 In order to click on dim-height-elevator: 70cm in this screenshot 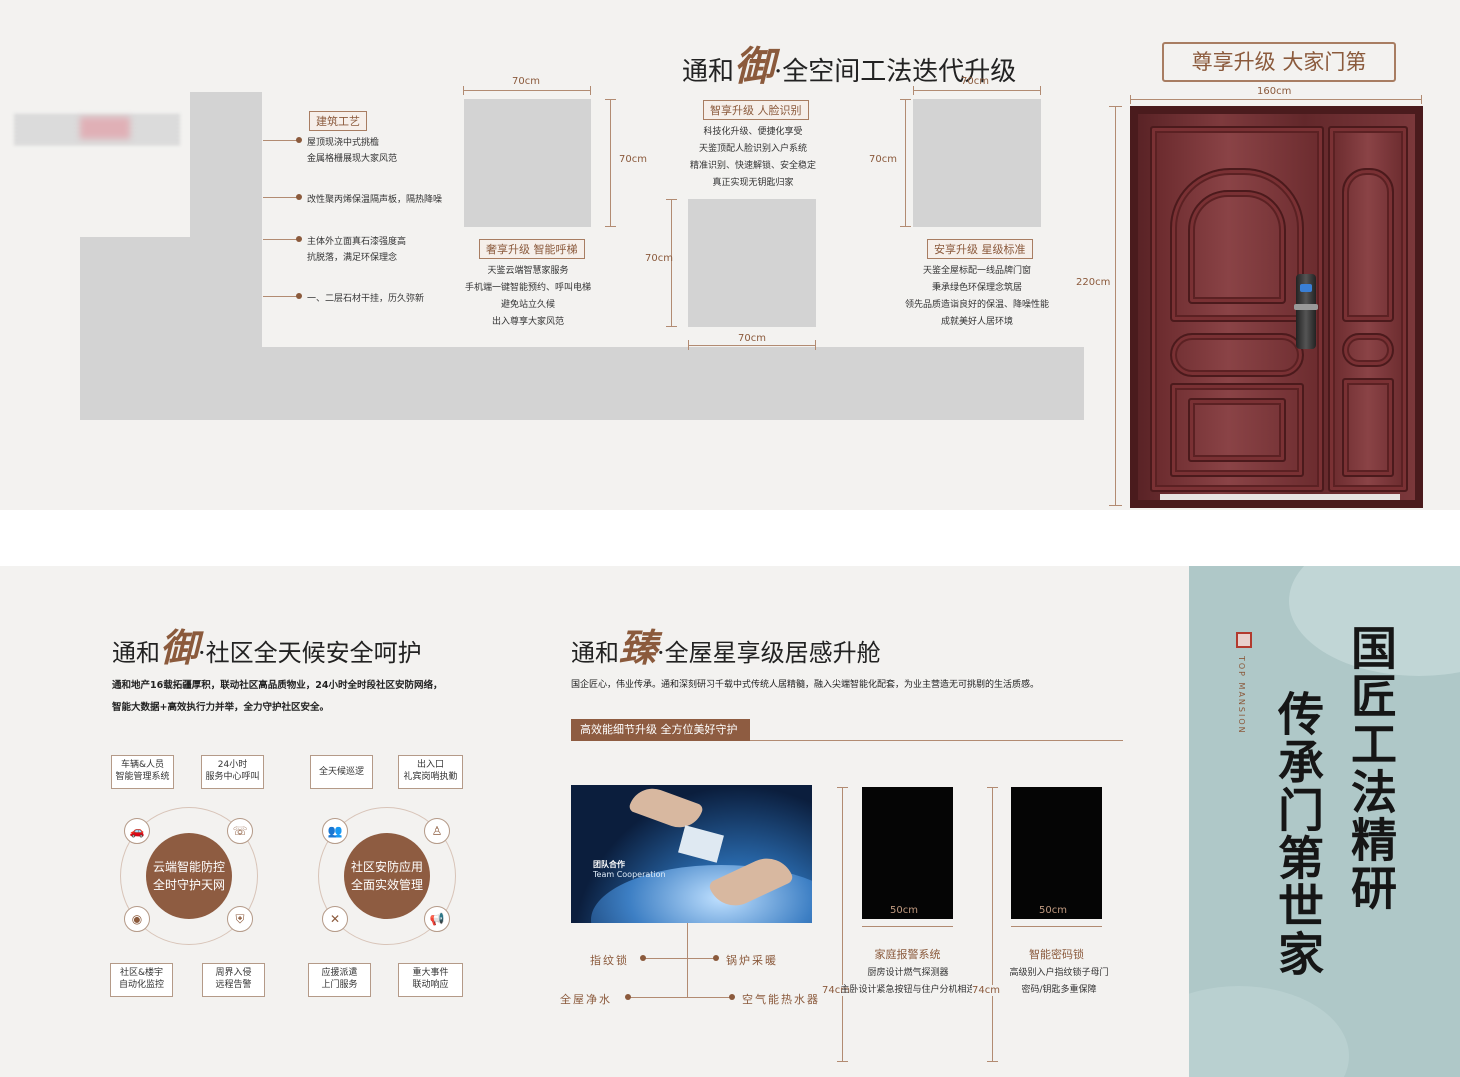, I will do `click(633, 159)`.